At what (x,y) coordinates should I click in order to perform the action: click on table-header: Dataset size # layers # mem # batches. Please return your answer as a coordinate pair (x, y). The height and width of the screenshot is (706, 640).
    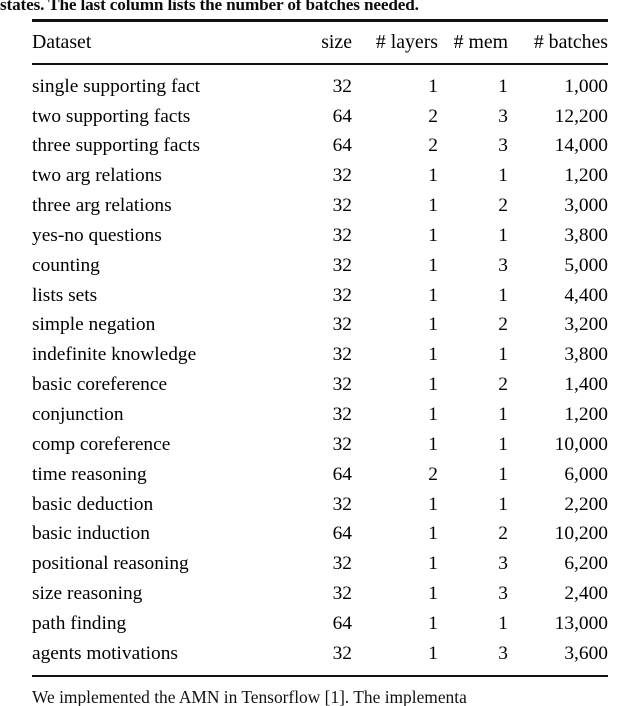
    Looking at the image, I should click on (320, 42).